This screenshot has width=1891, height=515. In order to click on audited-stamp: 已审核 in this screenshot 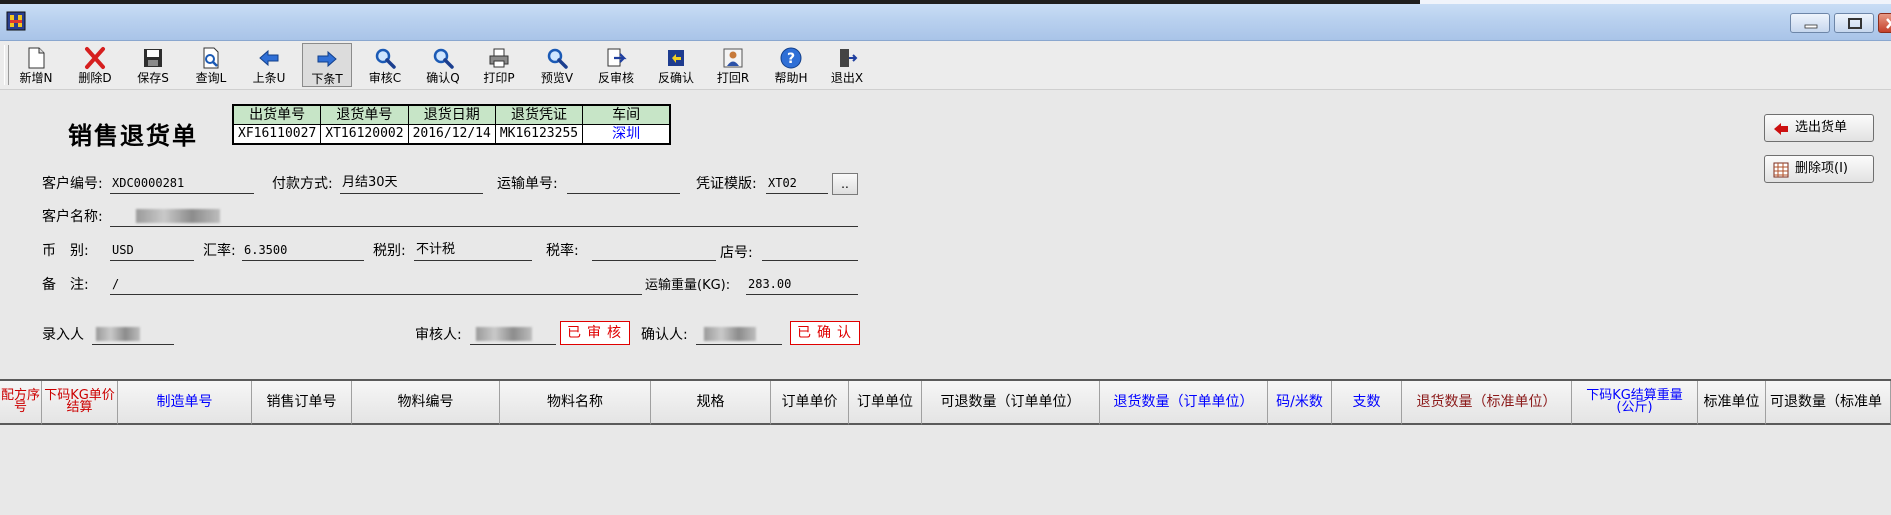, I will do `click(595, 333)`.